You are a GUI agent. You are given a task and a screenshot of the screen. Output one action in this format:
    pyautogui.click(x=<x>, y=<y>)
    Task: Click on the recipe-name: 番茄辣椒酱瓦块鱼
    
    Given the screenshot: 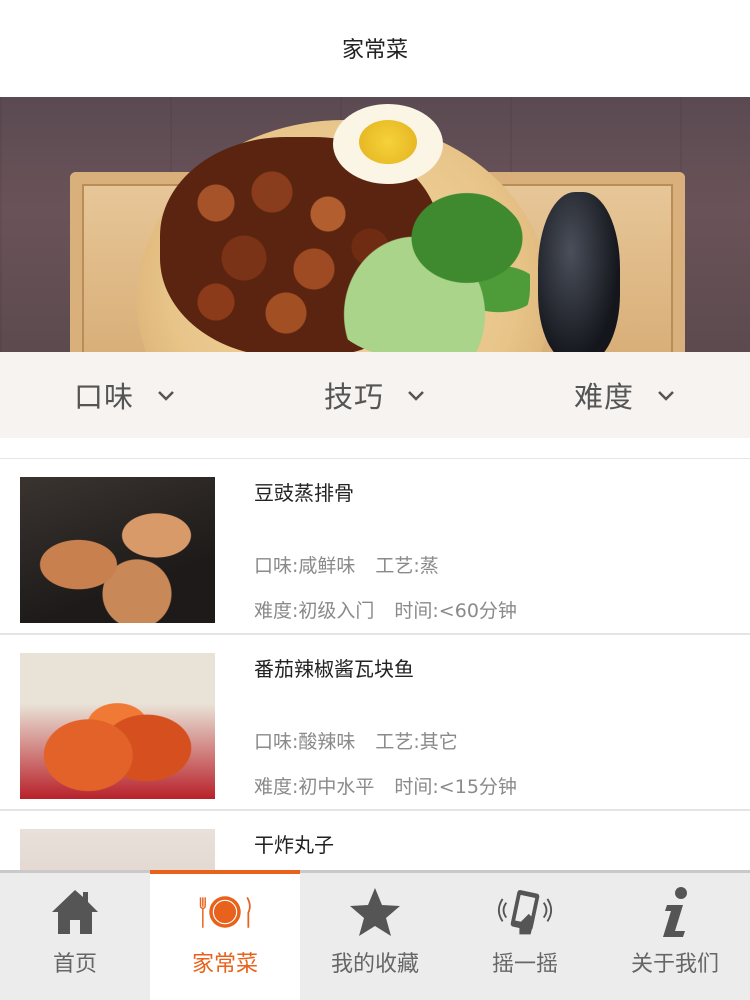 What is the action you would take?
    pyautogui.click(x=334, y=669)
    